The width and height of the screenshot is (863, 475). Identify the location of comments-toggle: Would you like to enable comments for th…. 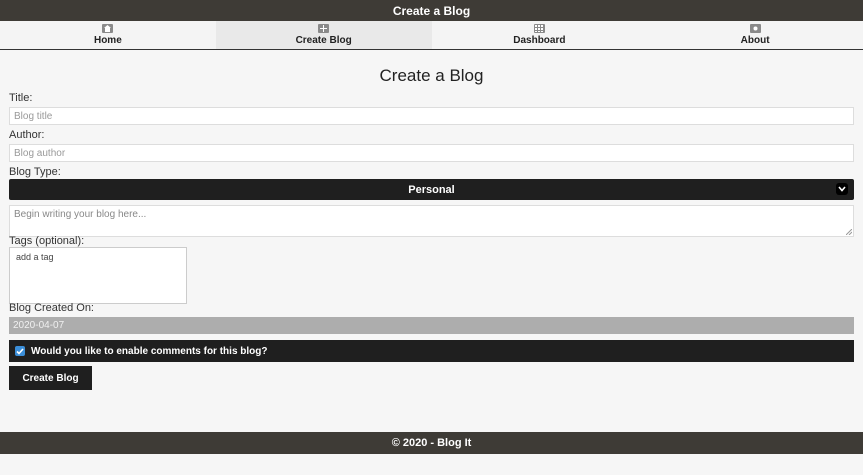
(431, 351).